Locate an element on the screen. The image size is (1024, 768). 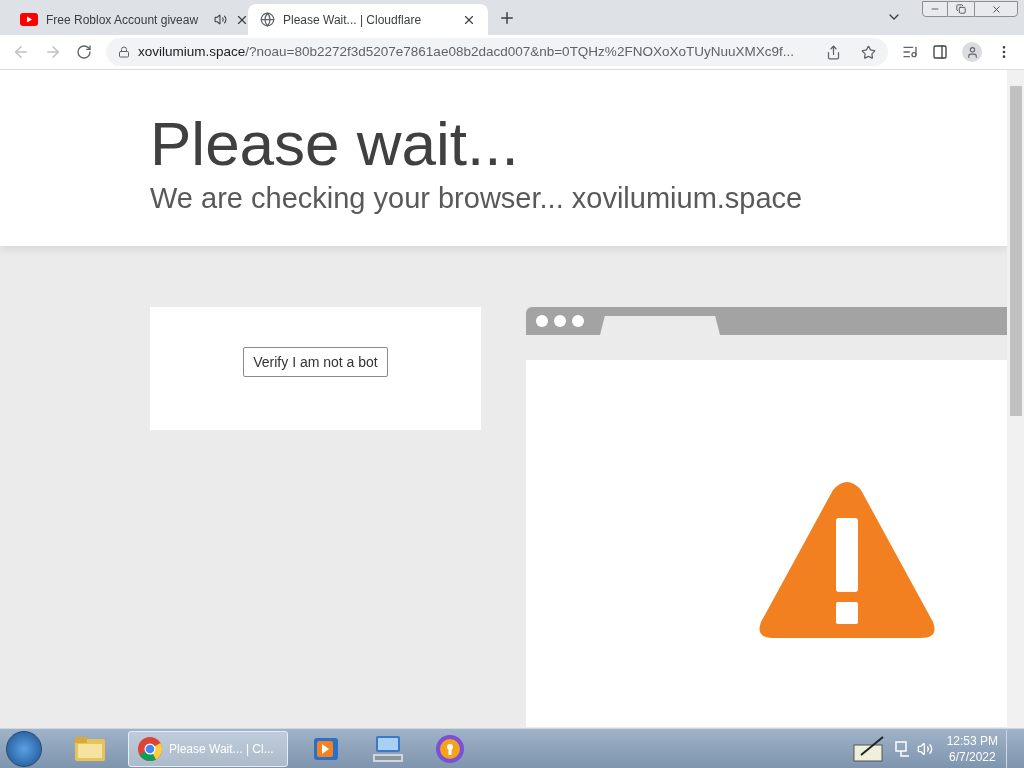
tab-title: Please Wait... | Cloudflare is located at coordinates (352, 20).